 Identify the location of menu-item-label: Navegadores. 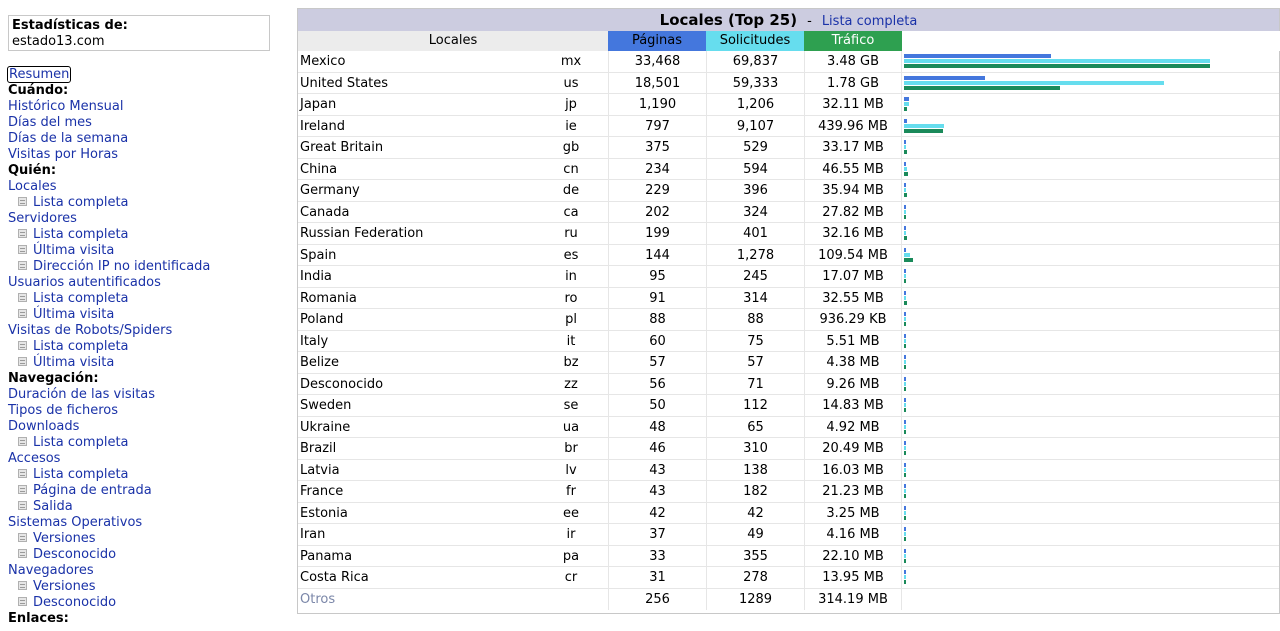
(51, 570).